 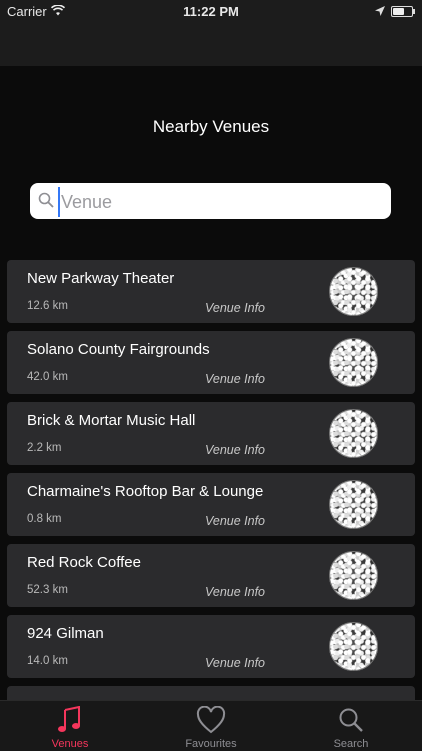 I want to click on venue-name: 924 Gilman, so click(x=65, y=633).